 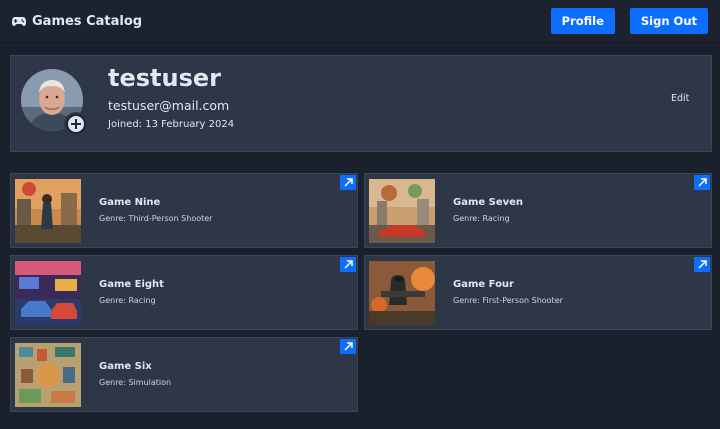 I want to click on game-card: Game Nine Genre: Third-Person Shooter, so click(x=184, y=210).